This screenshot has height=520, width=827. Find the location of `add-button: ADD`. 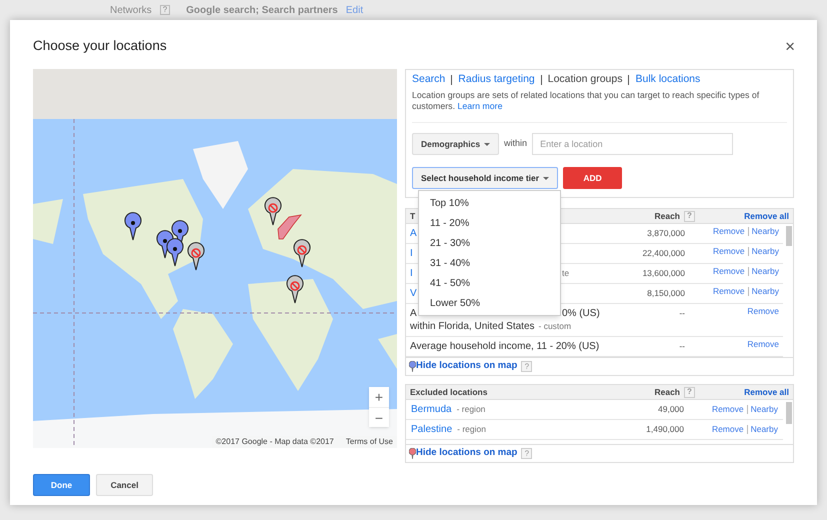

add-button: ADD is located at coordinates (592, 178).